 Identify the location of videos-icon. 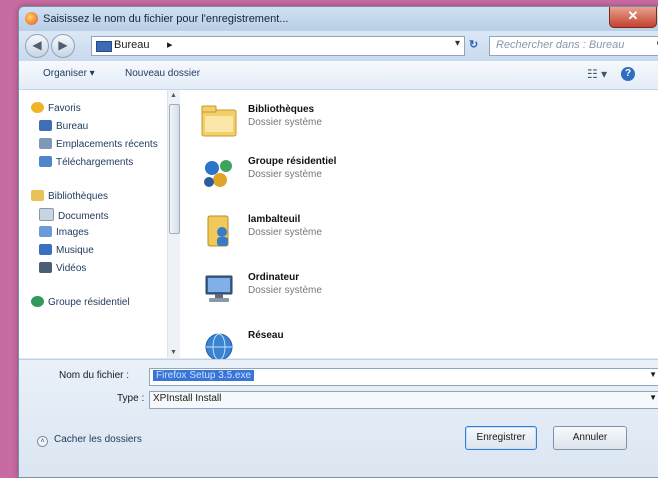
(45, 267).